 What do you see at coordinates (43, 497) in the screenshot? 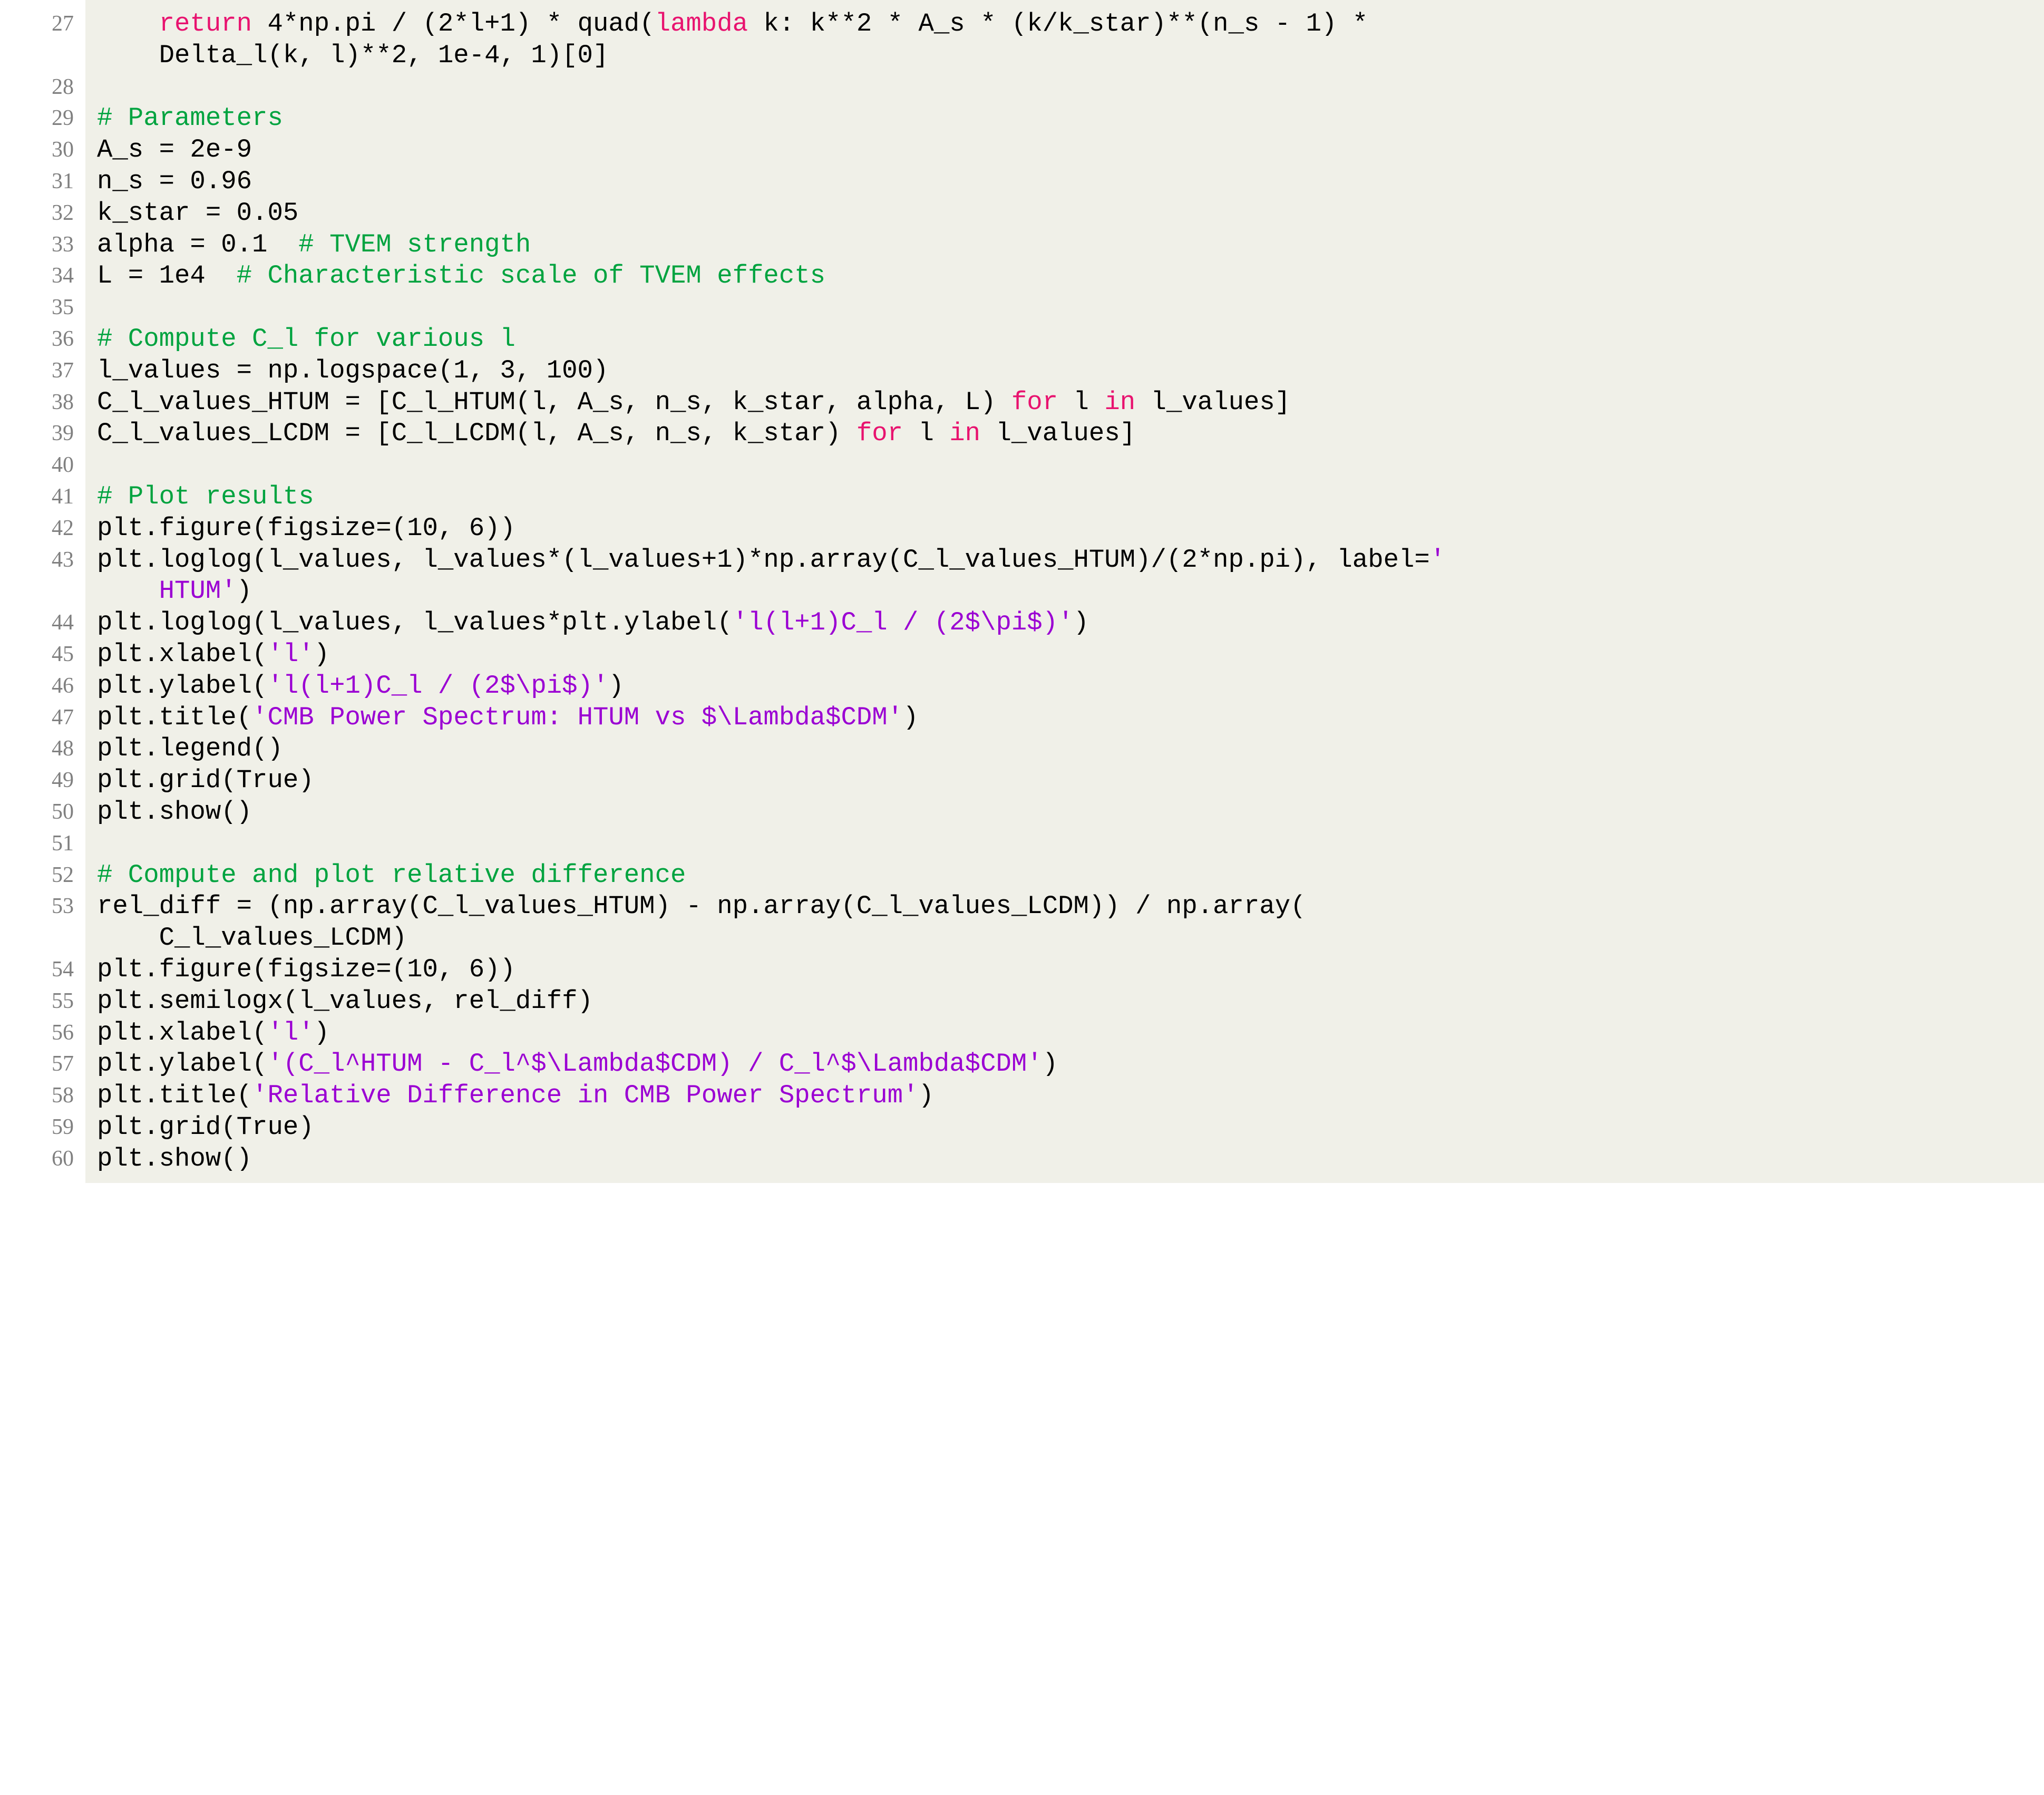
I see `line-number: 41` at bounding box center [43, 497].